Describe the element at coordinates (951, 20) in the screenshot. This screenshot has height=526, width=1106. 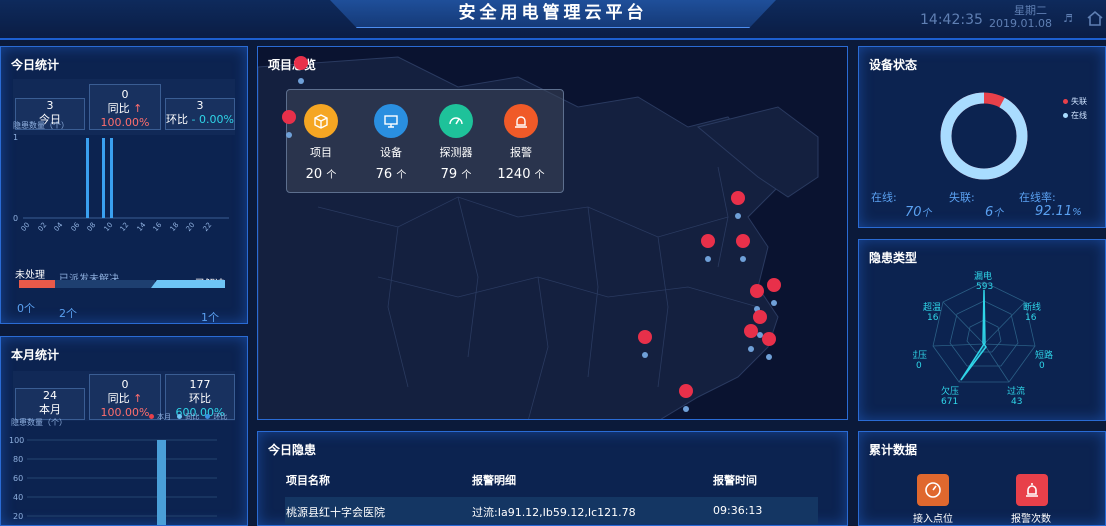
I see `clock: 14:42:35` at that location.